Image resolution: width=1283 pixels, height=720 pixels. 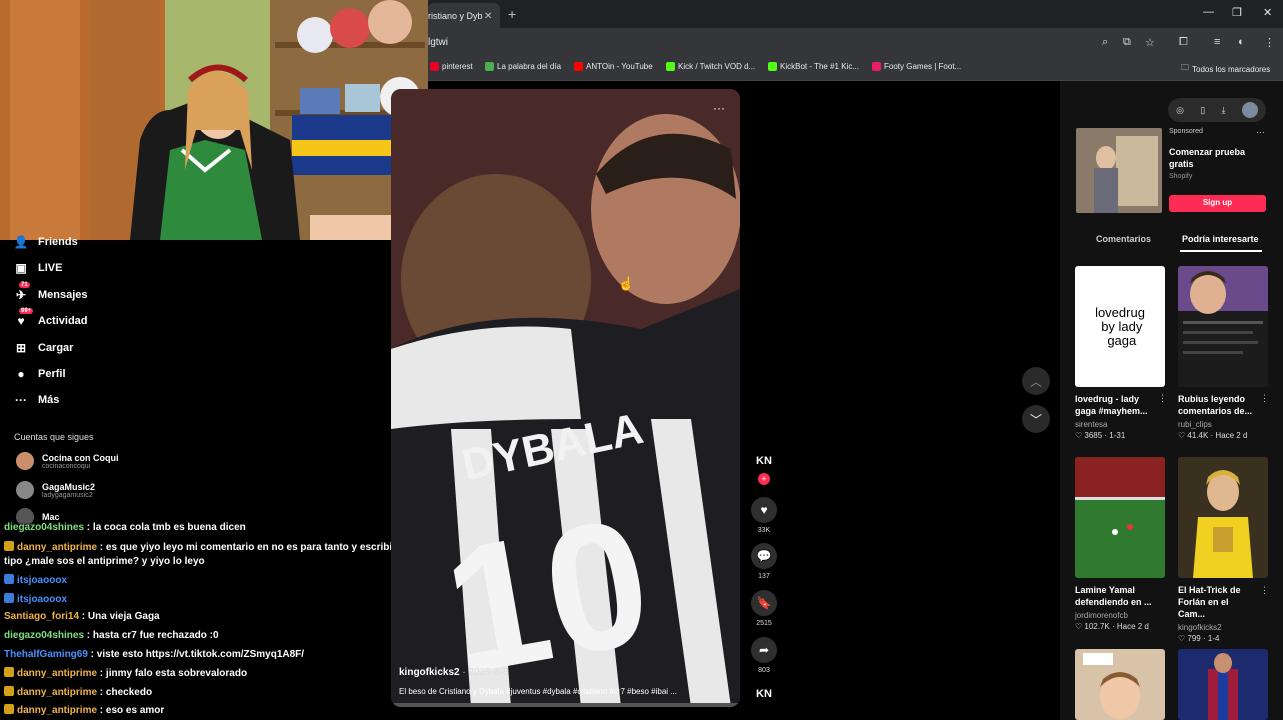 What do you see at coordinates (1186, 131) in the screenshot?
I see `ad-sponsored-label: Sponsored` at bounding box center [1186, 131].